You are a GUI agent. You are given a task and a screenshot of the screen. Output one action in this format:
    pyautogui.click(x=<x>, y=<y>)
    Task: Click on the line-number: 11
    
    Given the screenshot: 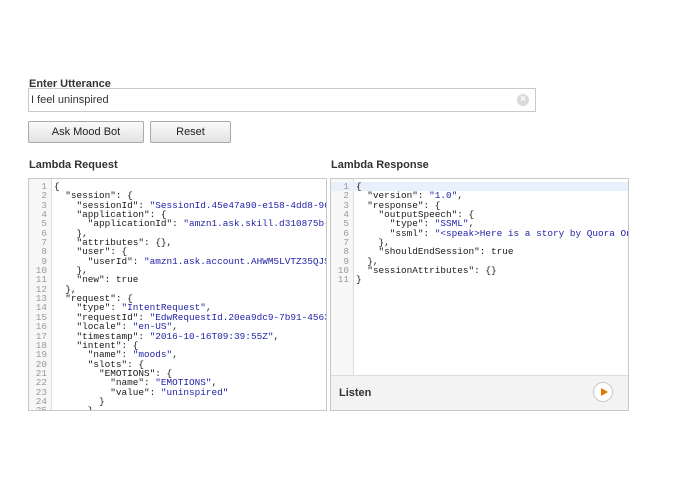 What is the action you would take?
    pyautogui.click(x=343, y=280)
    